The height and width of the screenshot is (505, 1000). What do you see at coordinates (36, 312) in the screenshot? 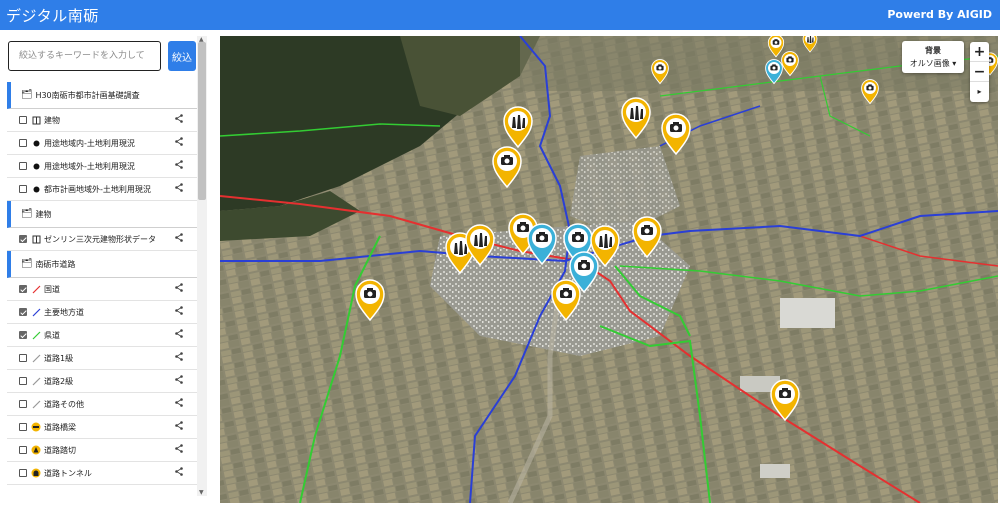
I see `blue-line-icon` at bounding box center [36, 312].